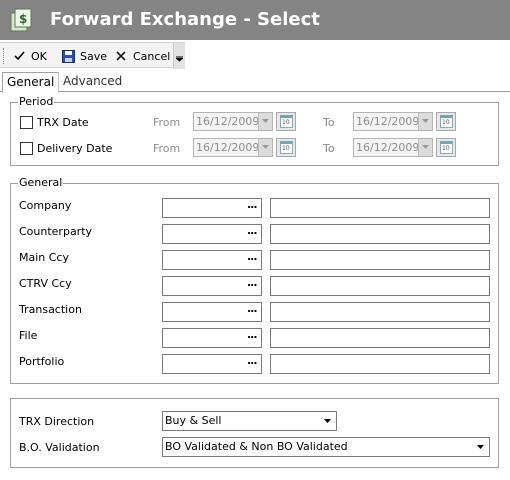 The image size is (510, 480). I want to click on ok-button: OK, so click(29, 56).